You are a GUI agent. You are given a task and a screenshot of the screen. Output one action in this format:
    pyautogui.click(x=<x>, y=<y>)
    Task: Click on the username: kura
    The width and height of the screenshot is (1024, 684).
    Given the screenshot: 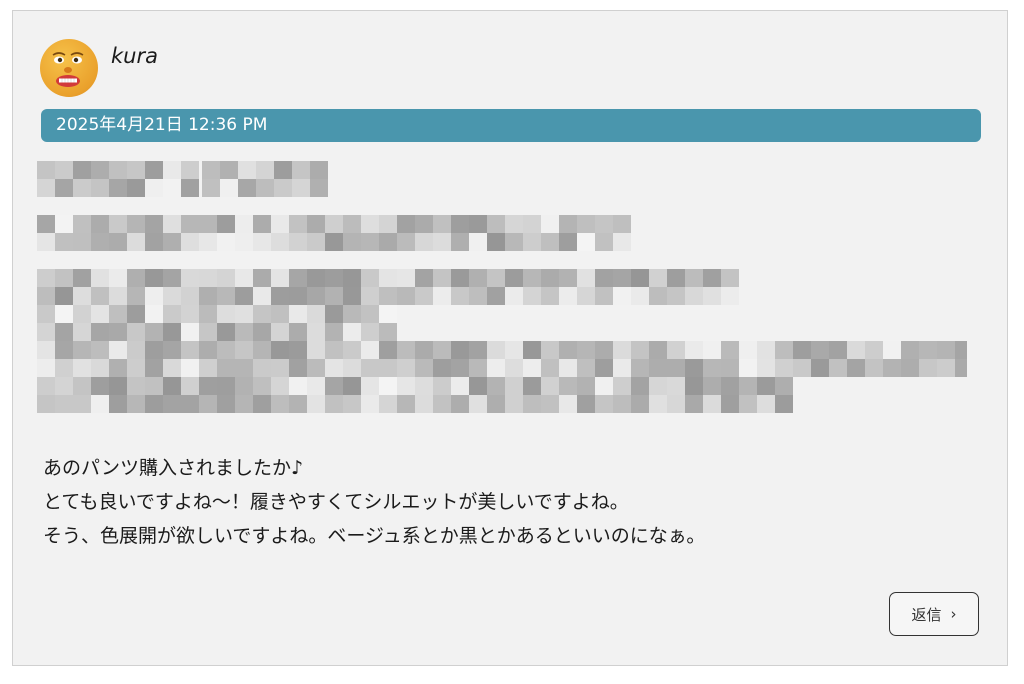 What is the action you would take?
    pyautogui.click(x=134, y=56)
    